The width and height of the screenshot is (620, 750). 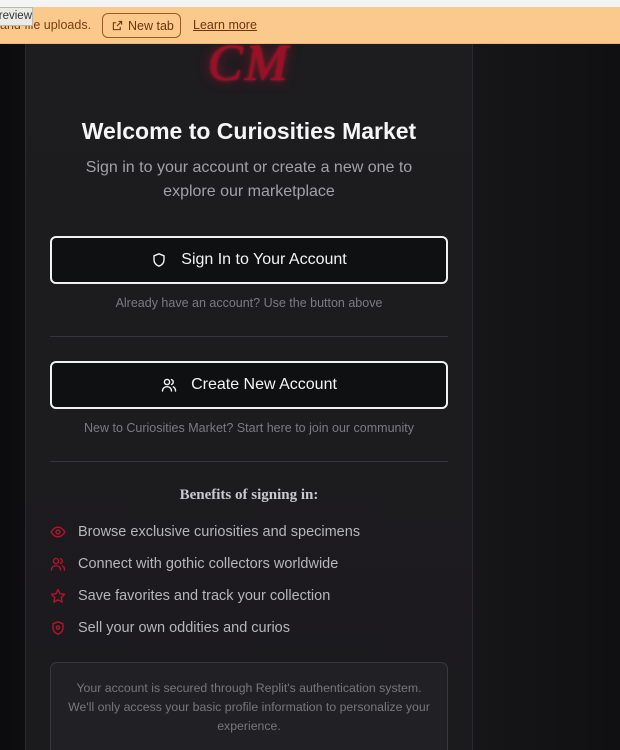 I want to click on create-account-label: Create New Account, so click(x=264, y=384).